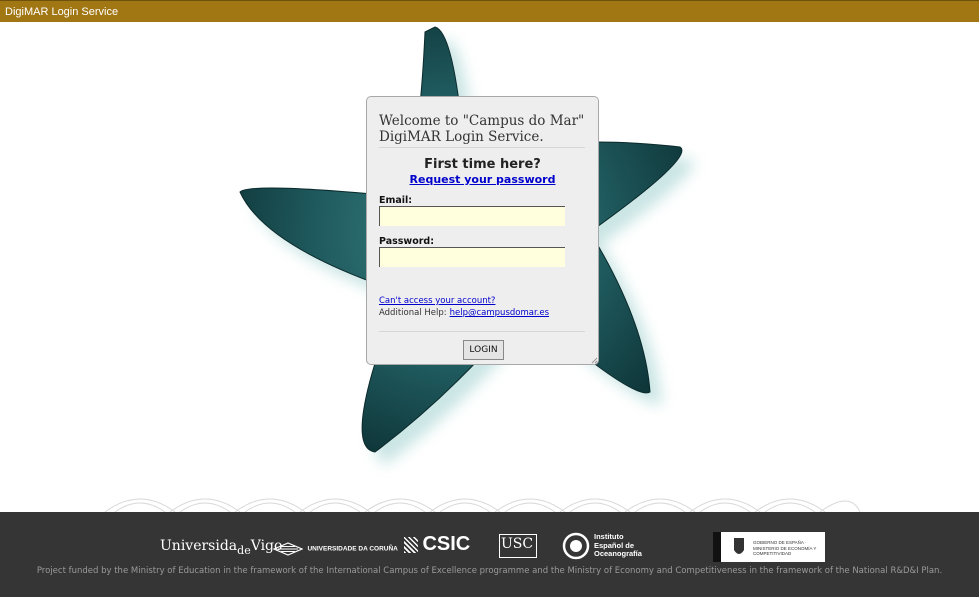 This screenshot has height=597, width=979. Describe the element at coordinates (594, 360) in the screenshot. I see `resize-handle-icon` at that location.